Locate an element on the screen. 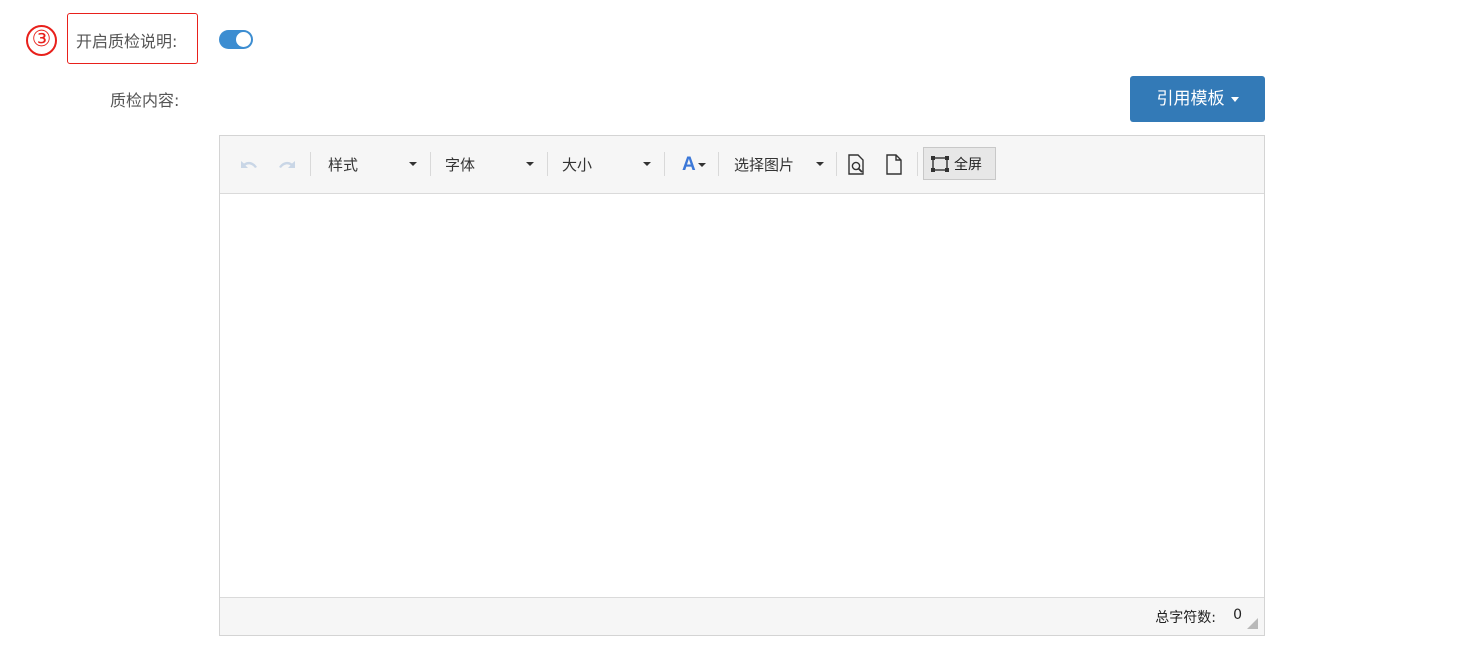 This screenshot has height=653, width=1478. editor-toolbar: 样式 字体 大小 A 选择图片 全屏 is located at coordinates (742, 165).